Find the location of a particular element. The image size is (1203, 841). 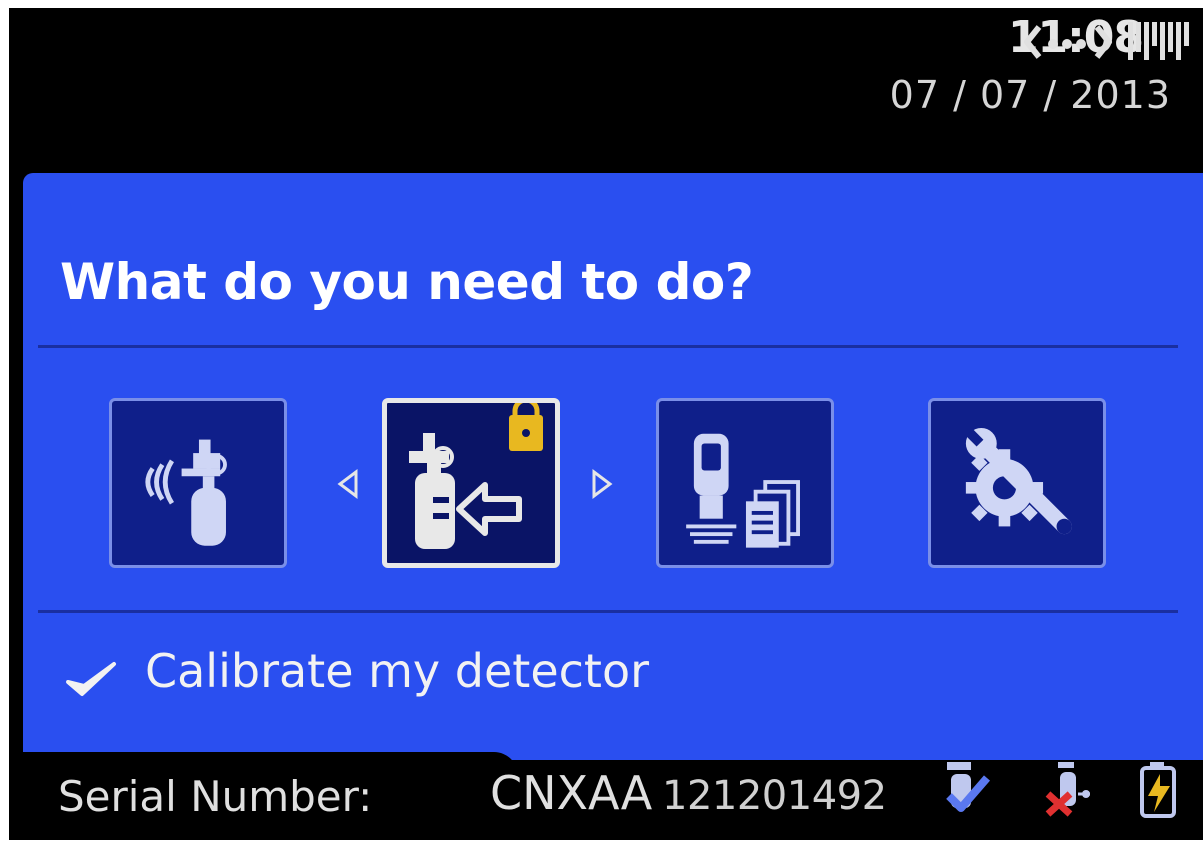

footer-strip is located at coordinates (249, 762).